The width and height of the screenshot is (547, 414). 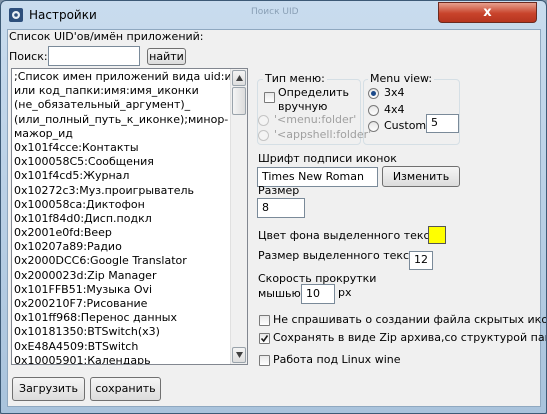 What do you see at coordinates (394, 92) in the screenshot?
I see `view-3x4-label: 3x4` at bounding box center [394, 92].